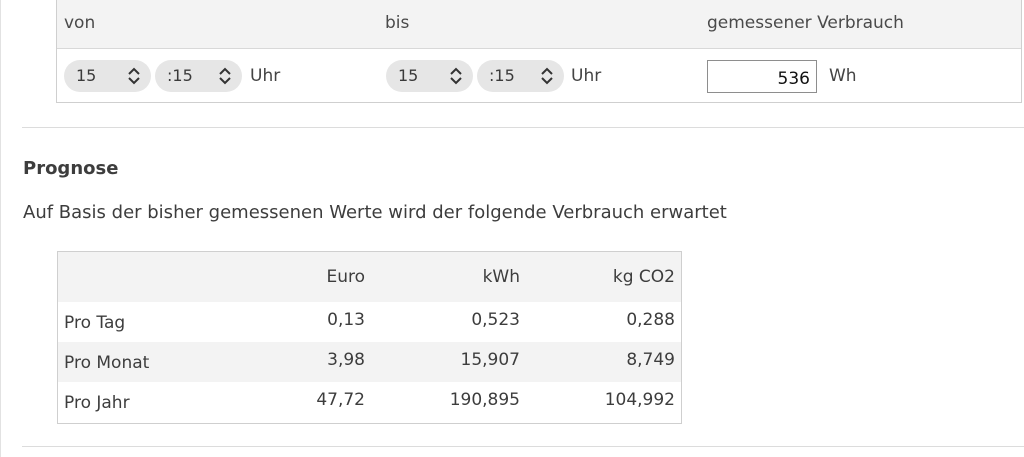  Describe the element at coordinates (520, 76) in the screenshot. I see `to-minute-select: :15` at that location.